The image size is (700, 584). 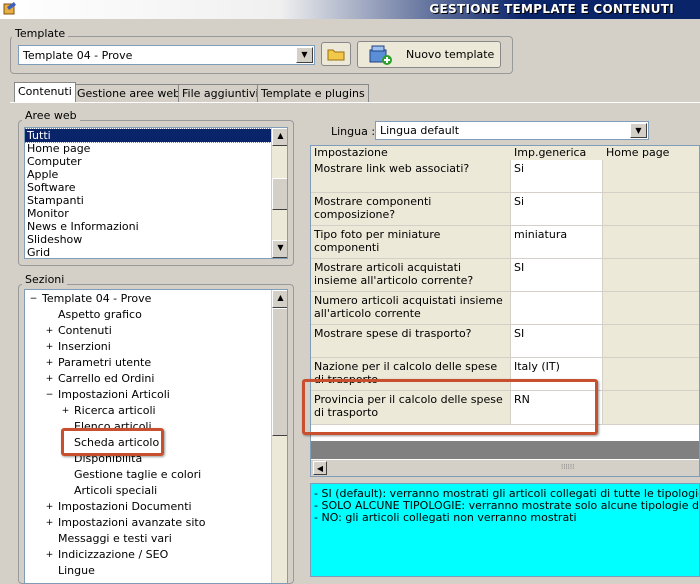 I want to click on tree-item: + Parametri utente, so click(x=98, y=363).